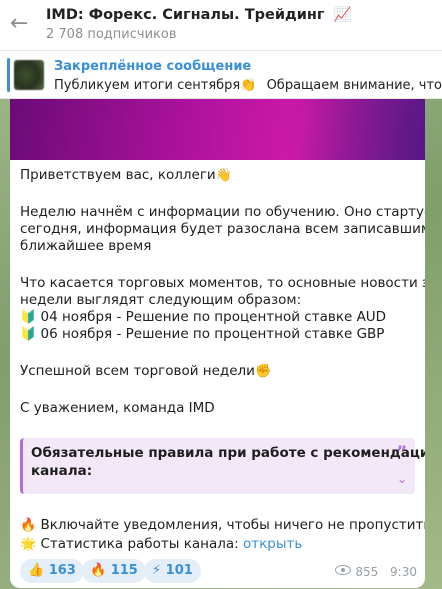 Image resolution: width=442 pixels, height=589 pixels. What do you see at coordinates (20, 24) in the screenshot?
I see `back-arrow-icon: ←` at bounding box center [20, 24].